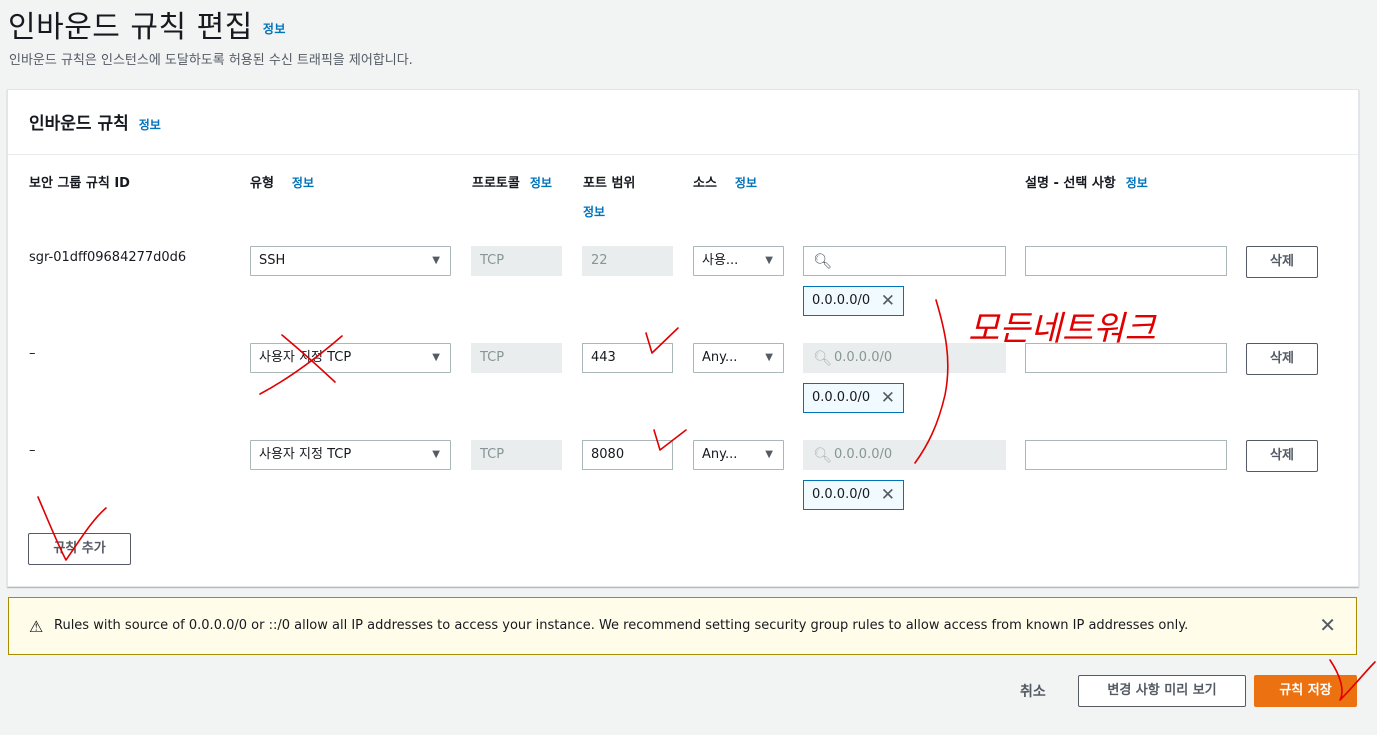 This screenshot has width=1377, height=735. I want to click on panel-title: 인바운드 규칙 정보, so click(95, 121).